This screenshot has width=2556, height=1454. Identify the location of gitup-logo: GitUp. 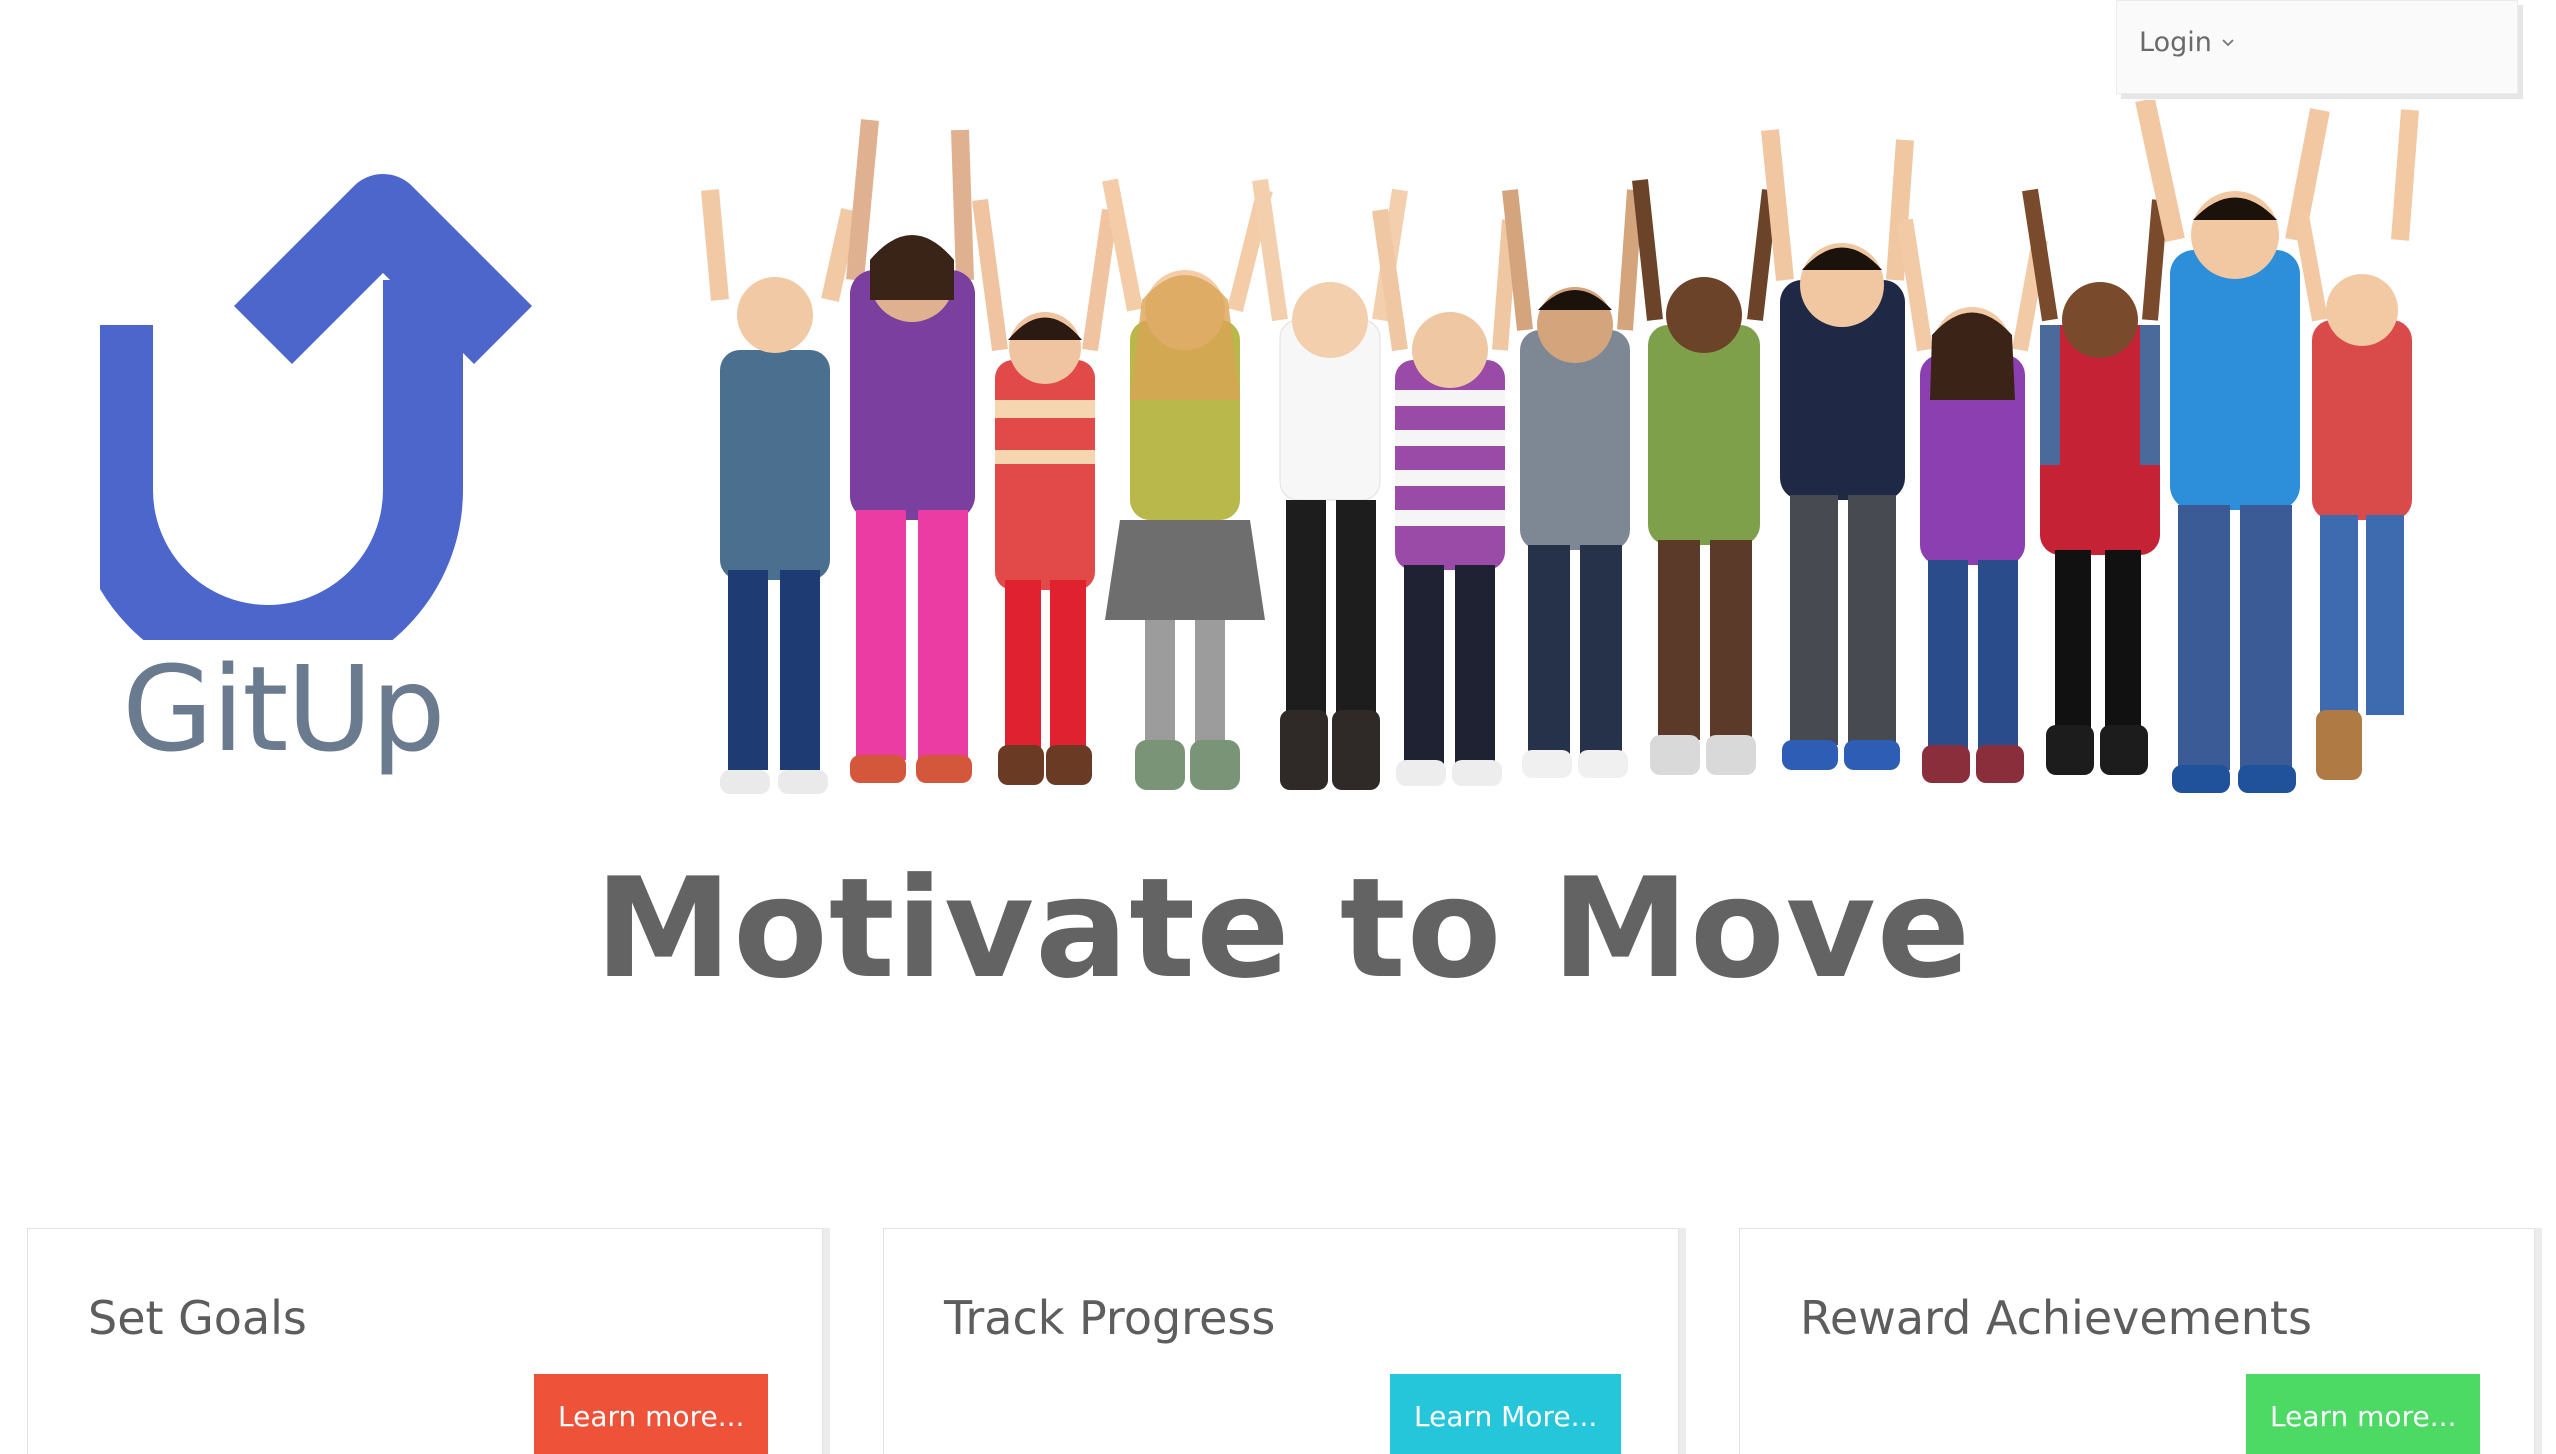
(330, 480).